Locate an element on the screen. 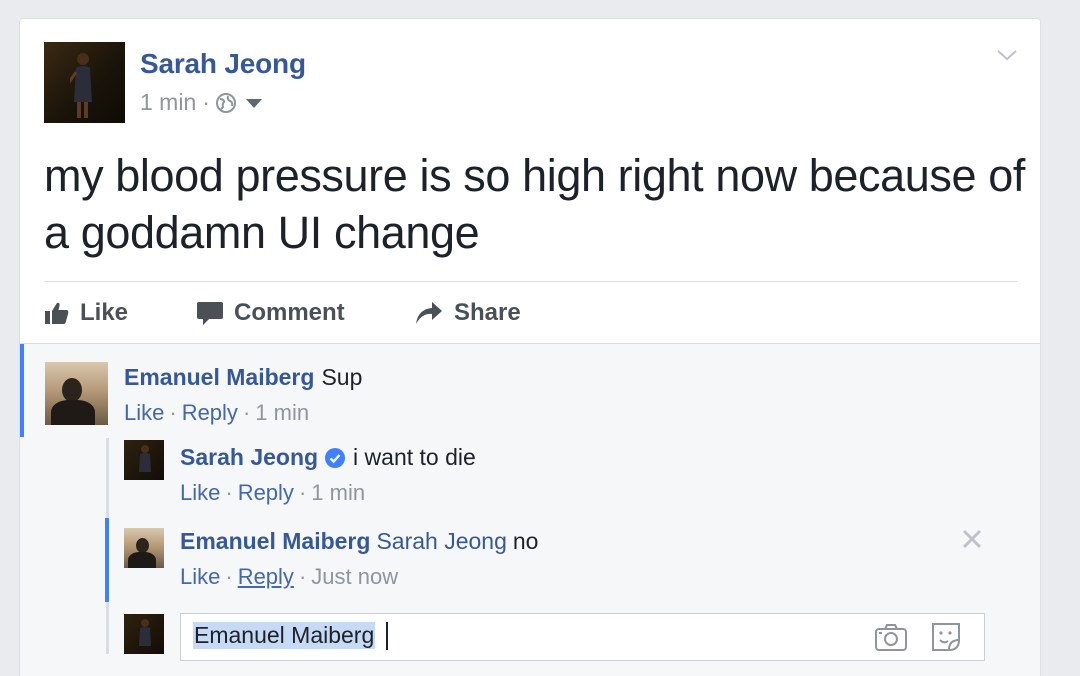 Image resolution: width=1080 pixels, height=676 pixels. comment-avatar is located at coordinates (76, 393).